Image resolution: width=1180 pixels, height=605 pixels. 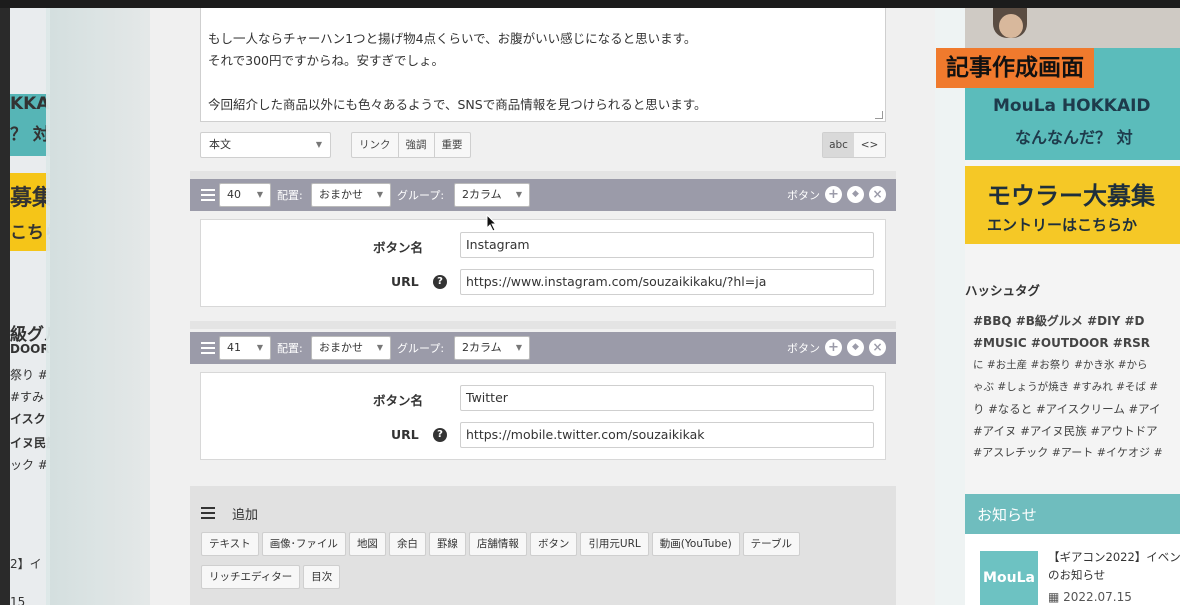 I want to click on code-mode-button: <>, so click(x=869, y=145).